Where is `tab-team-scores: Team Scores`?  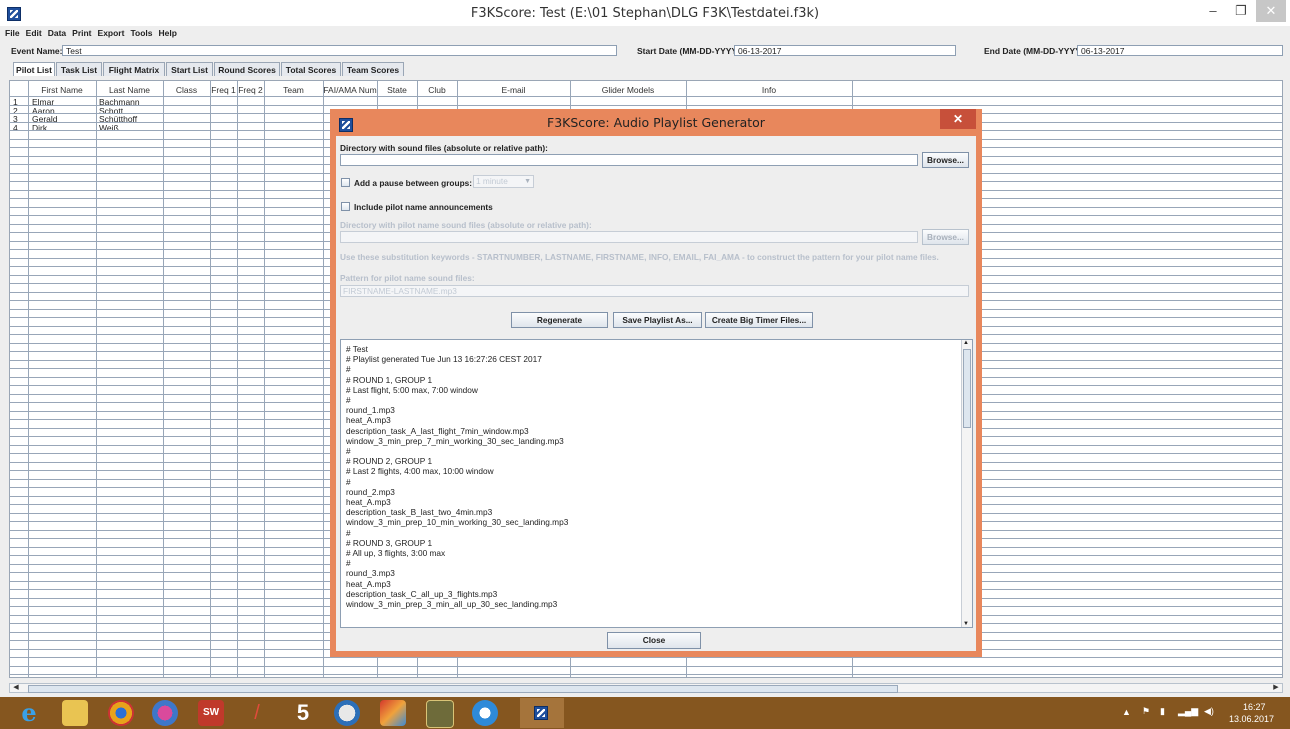 tab-team-scores: Team Scores is located at coordinates (373, 69).